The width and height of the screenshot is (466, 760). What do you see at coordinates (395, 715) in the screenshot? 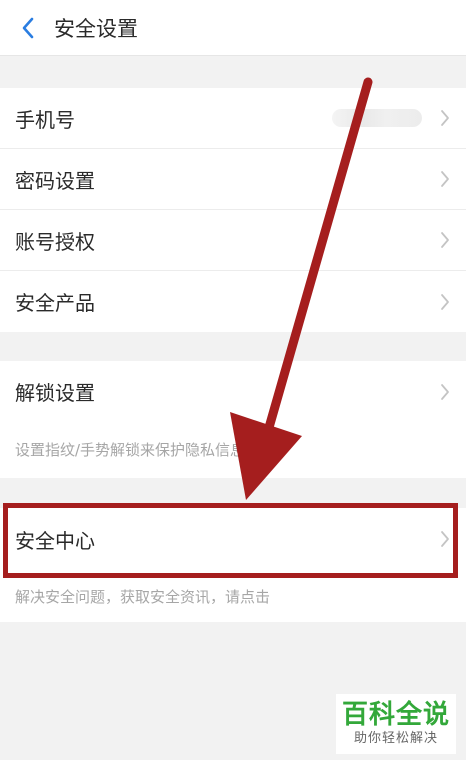
I see `watermark-main: 百科全说` at bounding box center [395, 715].